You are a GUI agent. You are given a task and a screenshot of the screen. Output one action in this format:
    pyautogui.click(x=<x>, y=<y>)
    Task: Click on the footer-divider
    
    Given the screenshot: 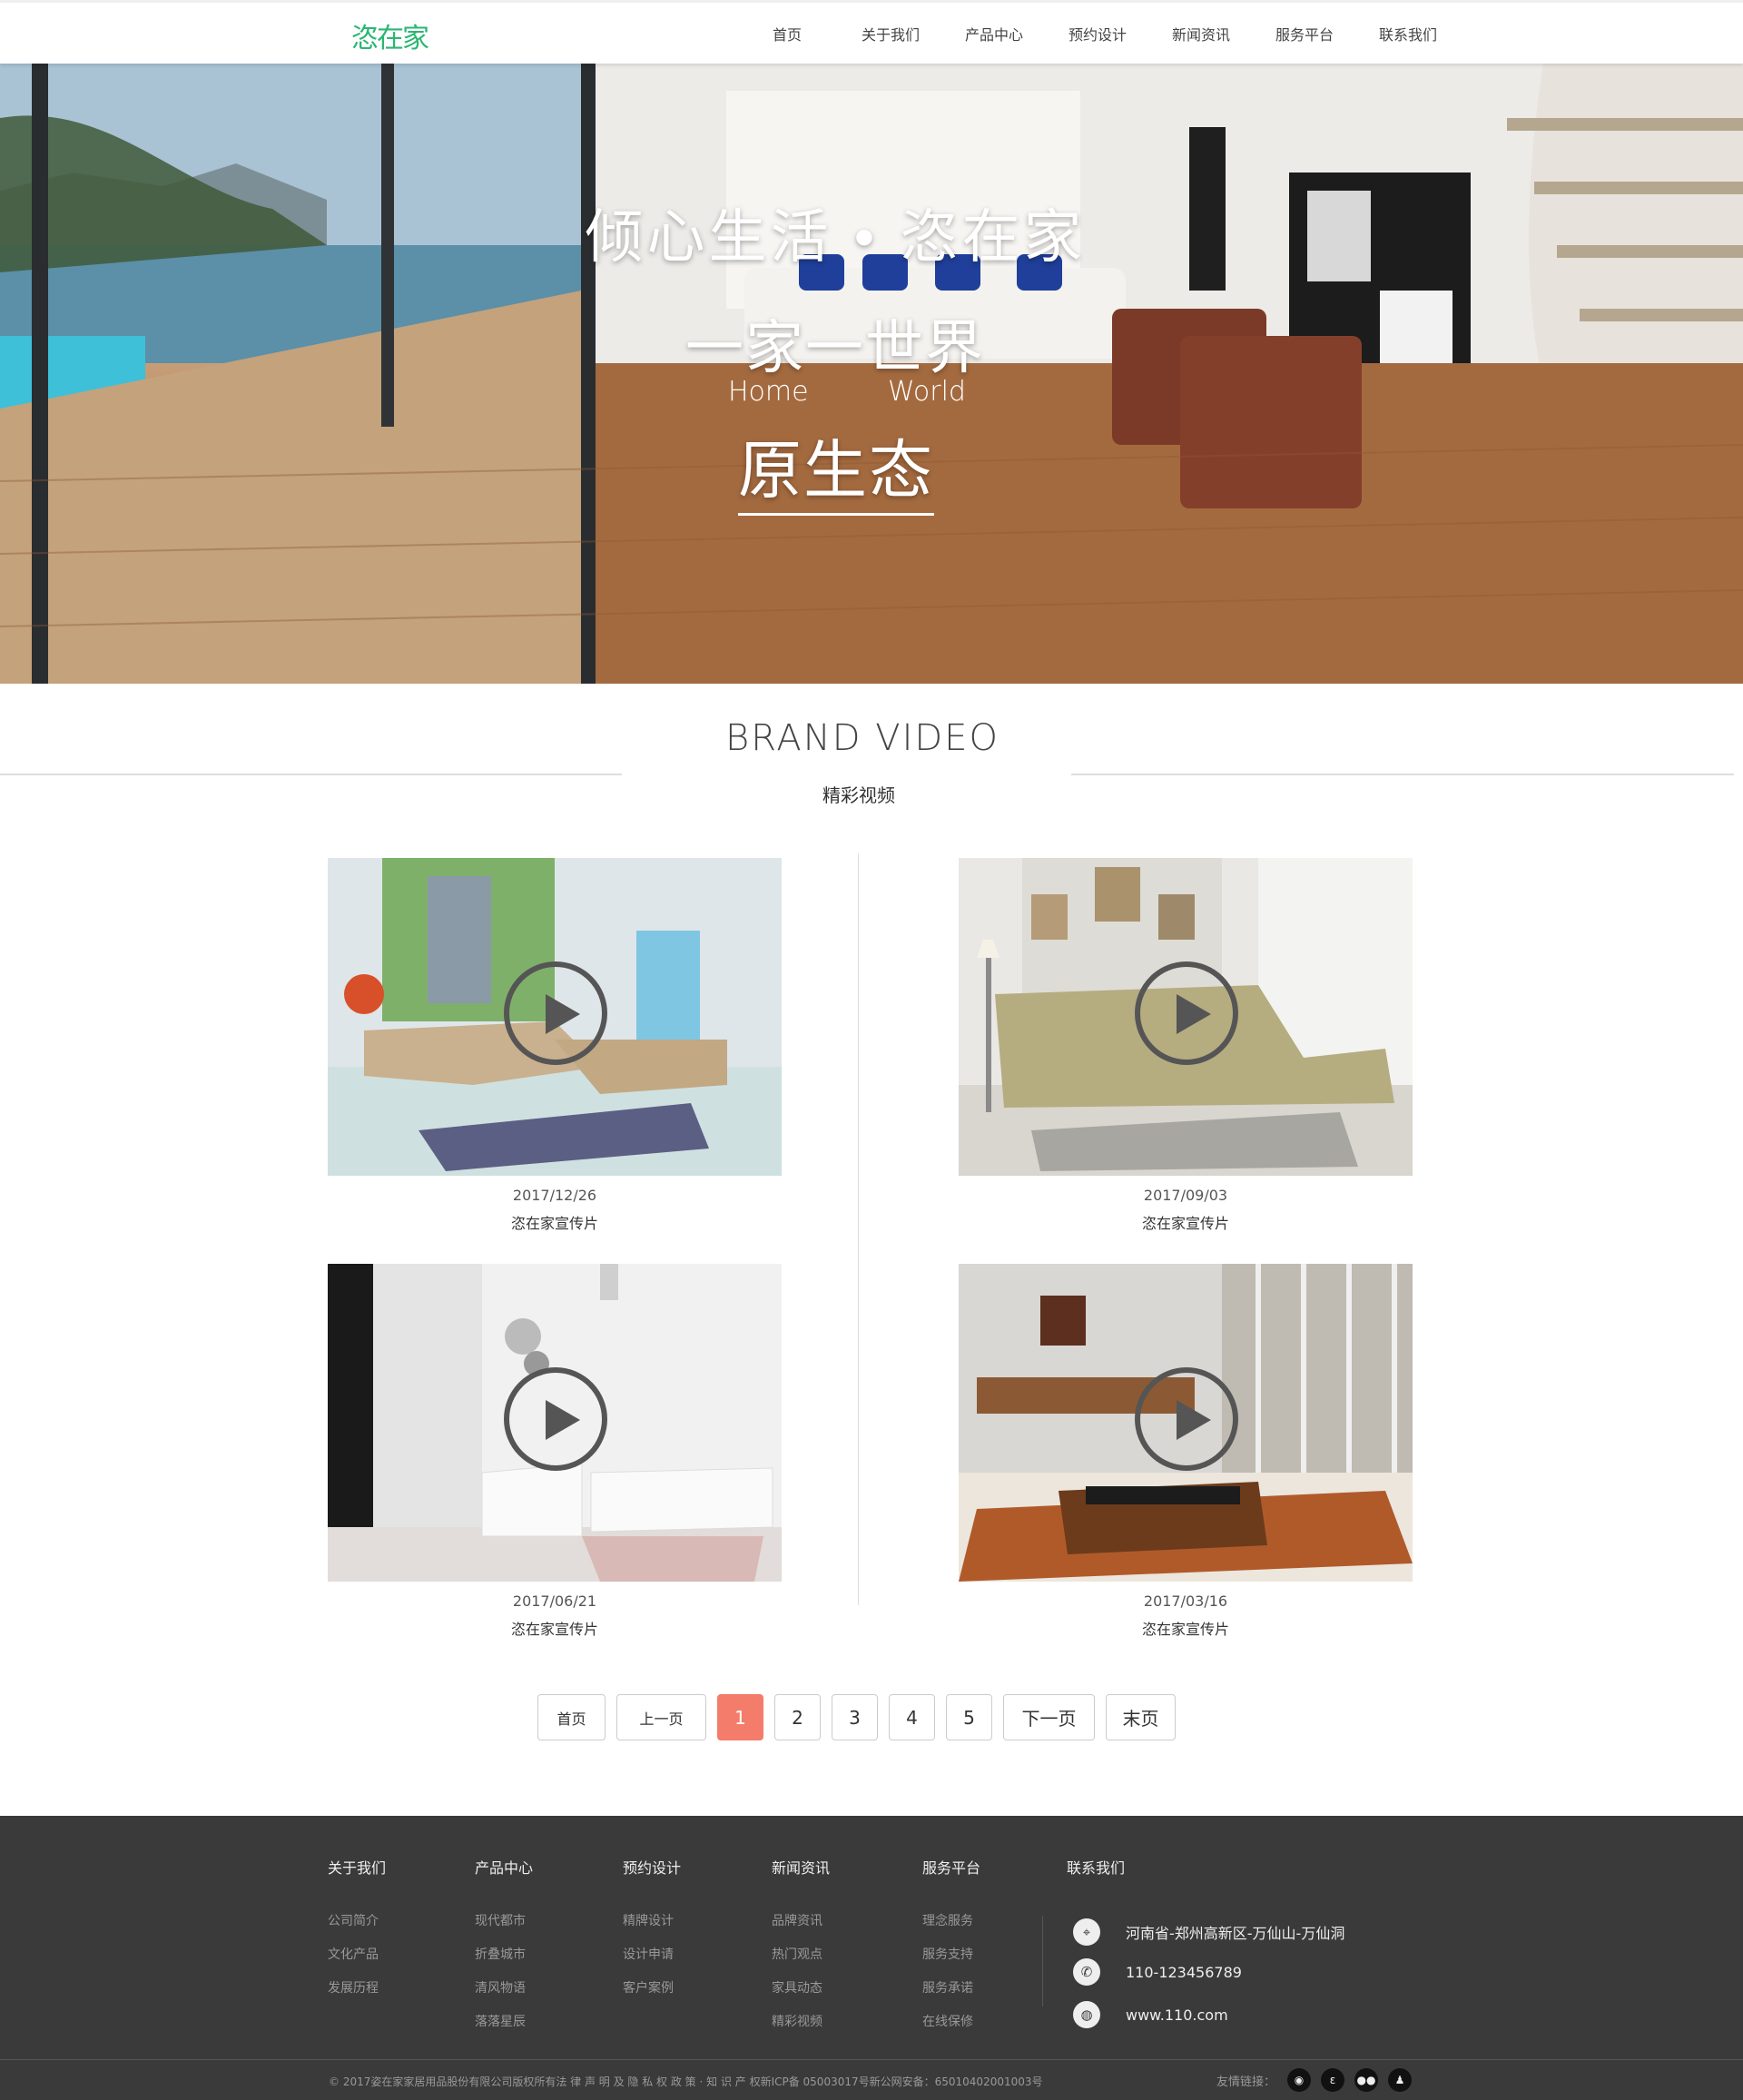 What is the action you would take?
    pyautogui.click(x=871, y=2059)
    